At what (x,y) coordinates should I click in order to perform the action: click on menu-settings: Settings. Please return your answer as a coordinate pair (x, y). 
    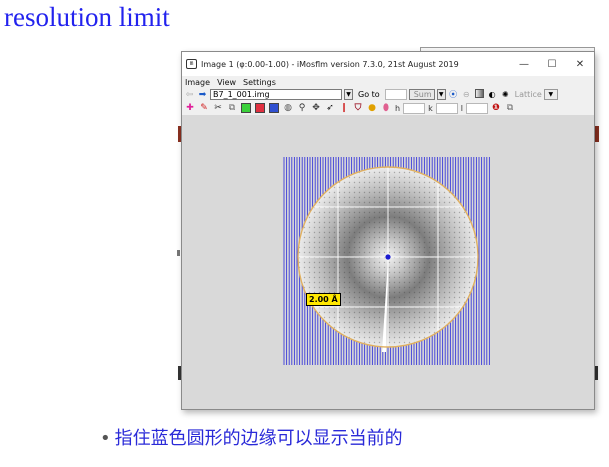
    Looking at the image, I should click on (259, 82).